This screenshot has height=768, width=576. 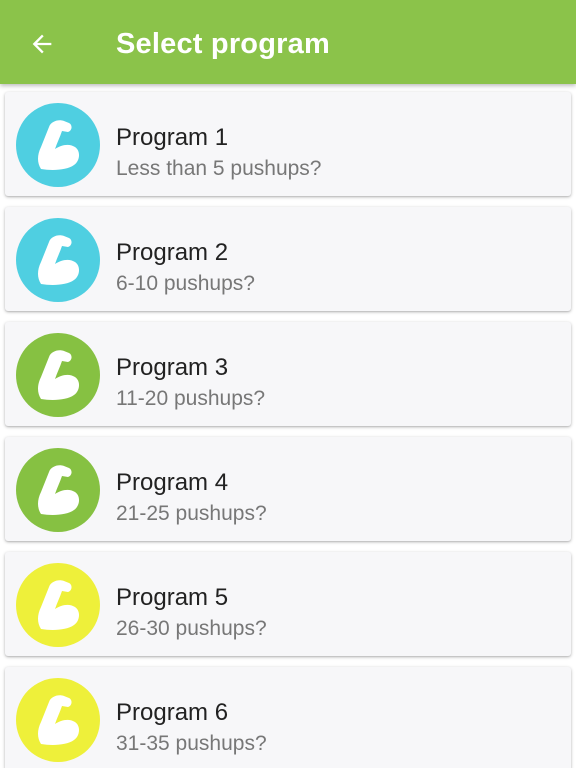 What do you see at coordinates (172, 367) in the screenshot?
I see `program-title: Program 3` at bounding box center [172, 367].